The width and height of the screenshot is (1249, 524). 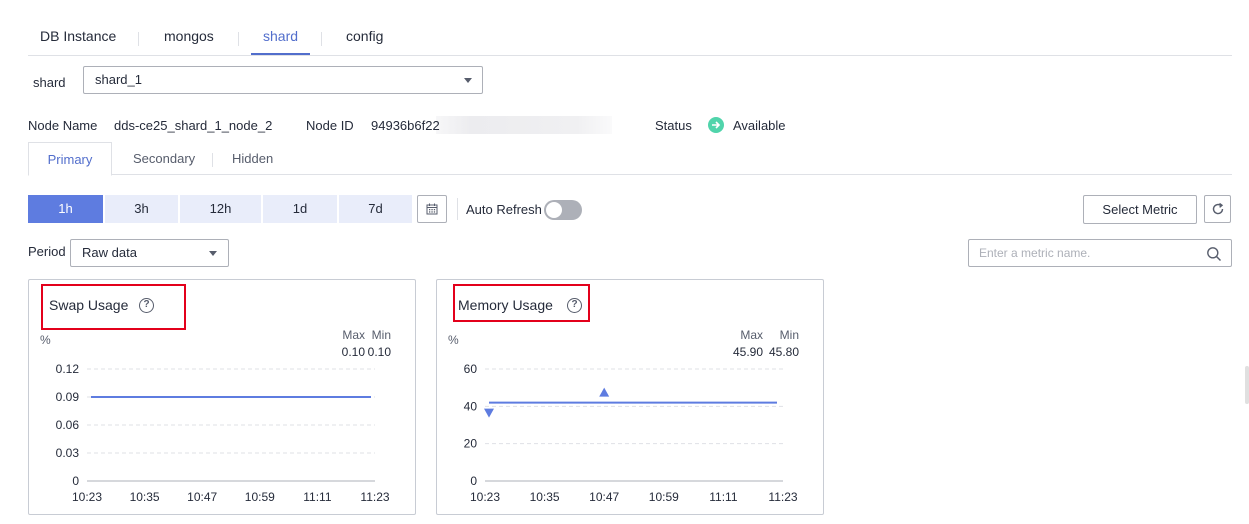 What do you see at coordinates (504, 209) in the screenshot?
I see `auto-refresh-label: Auto Refresh` at bounding box center [504, 209].